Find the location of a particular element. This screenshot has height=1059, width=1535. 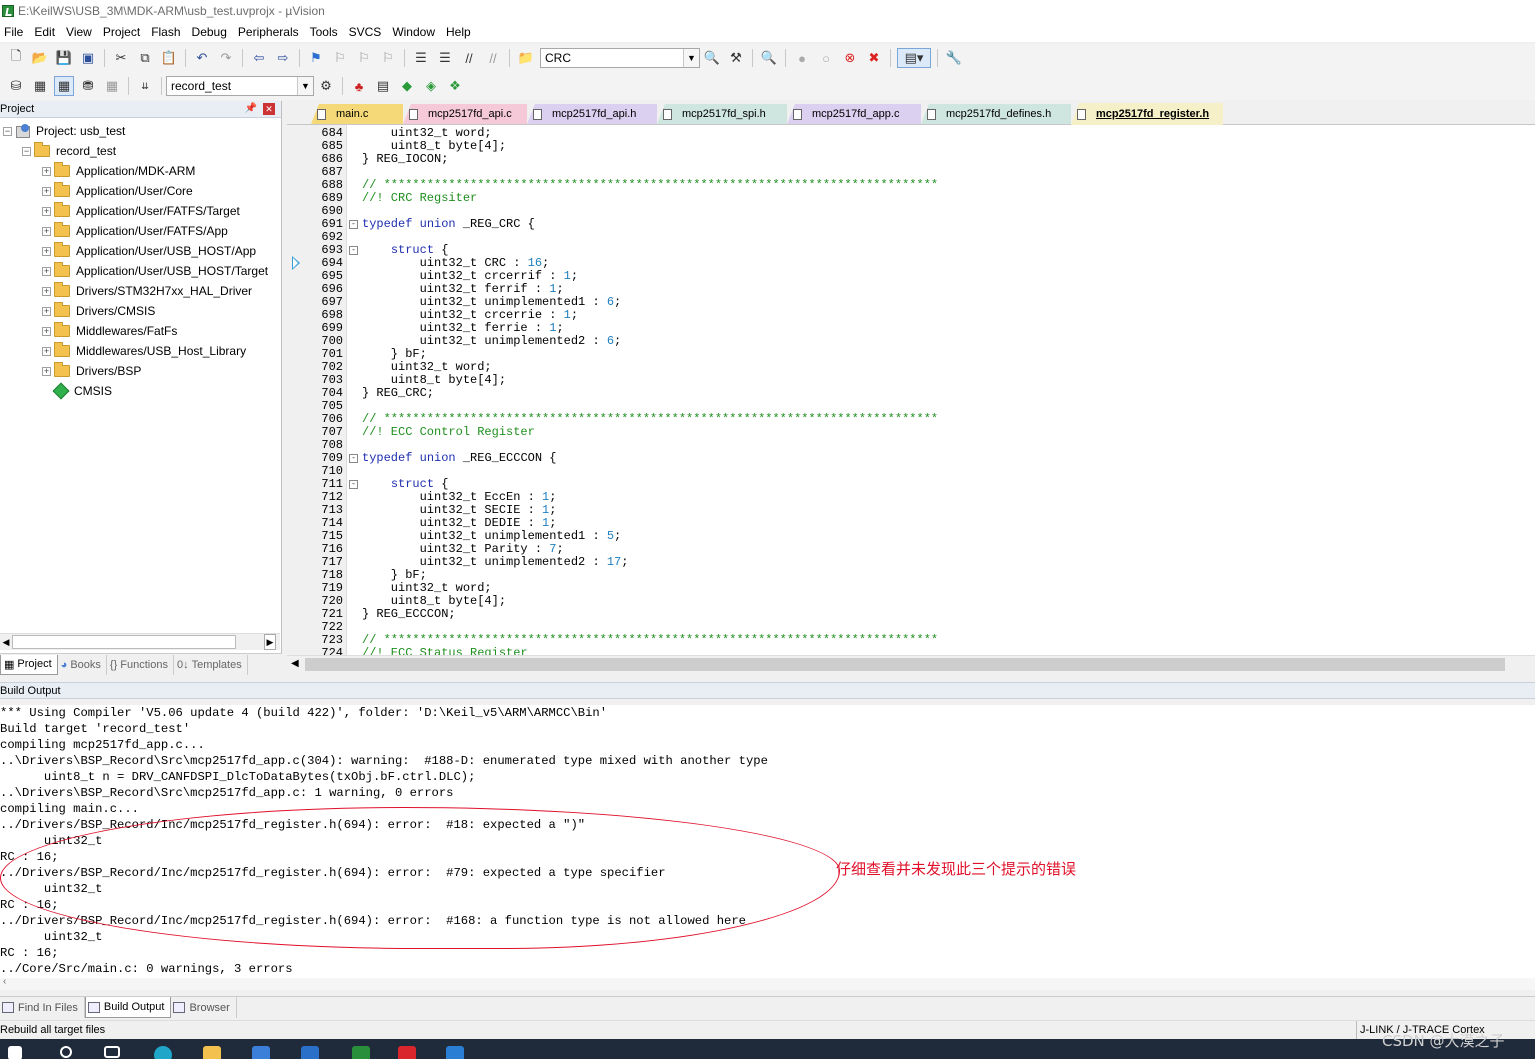

chevron-down-icon: ▼ is located at coordinates (691, 58).